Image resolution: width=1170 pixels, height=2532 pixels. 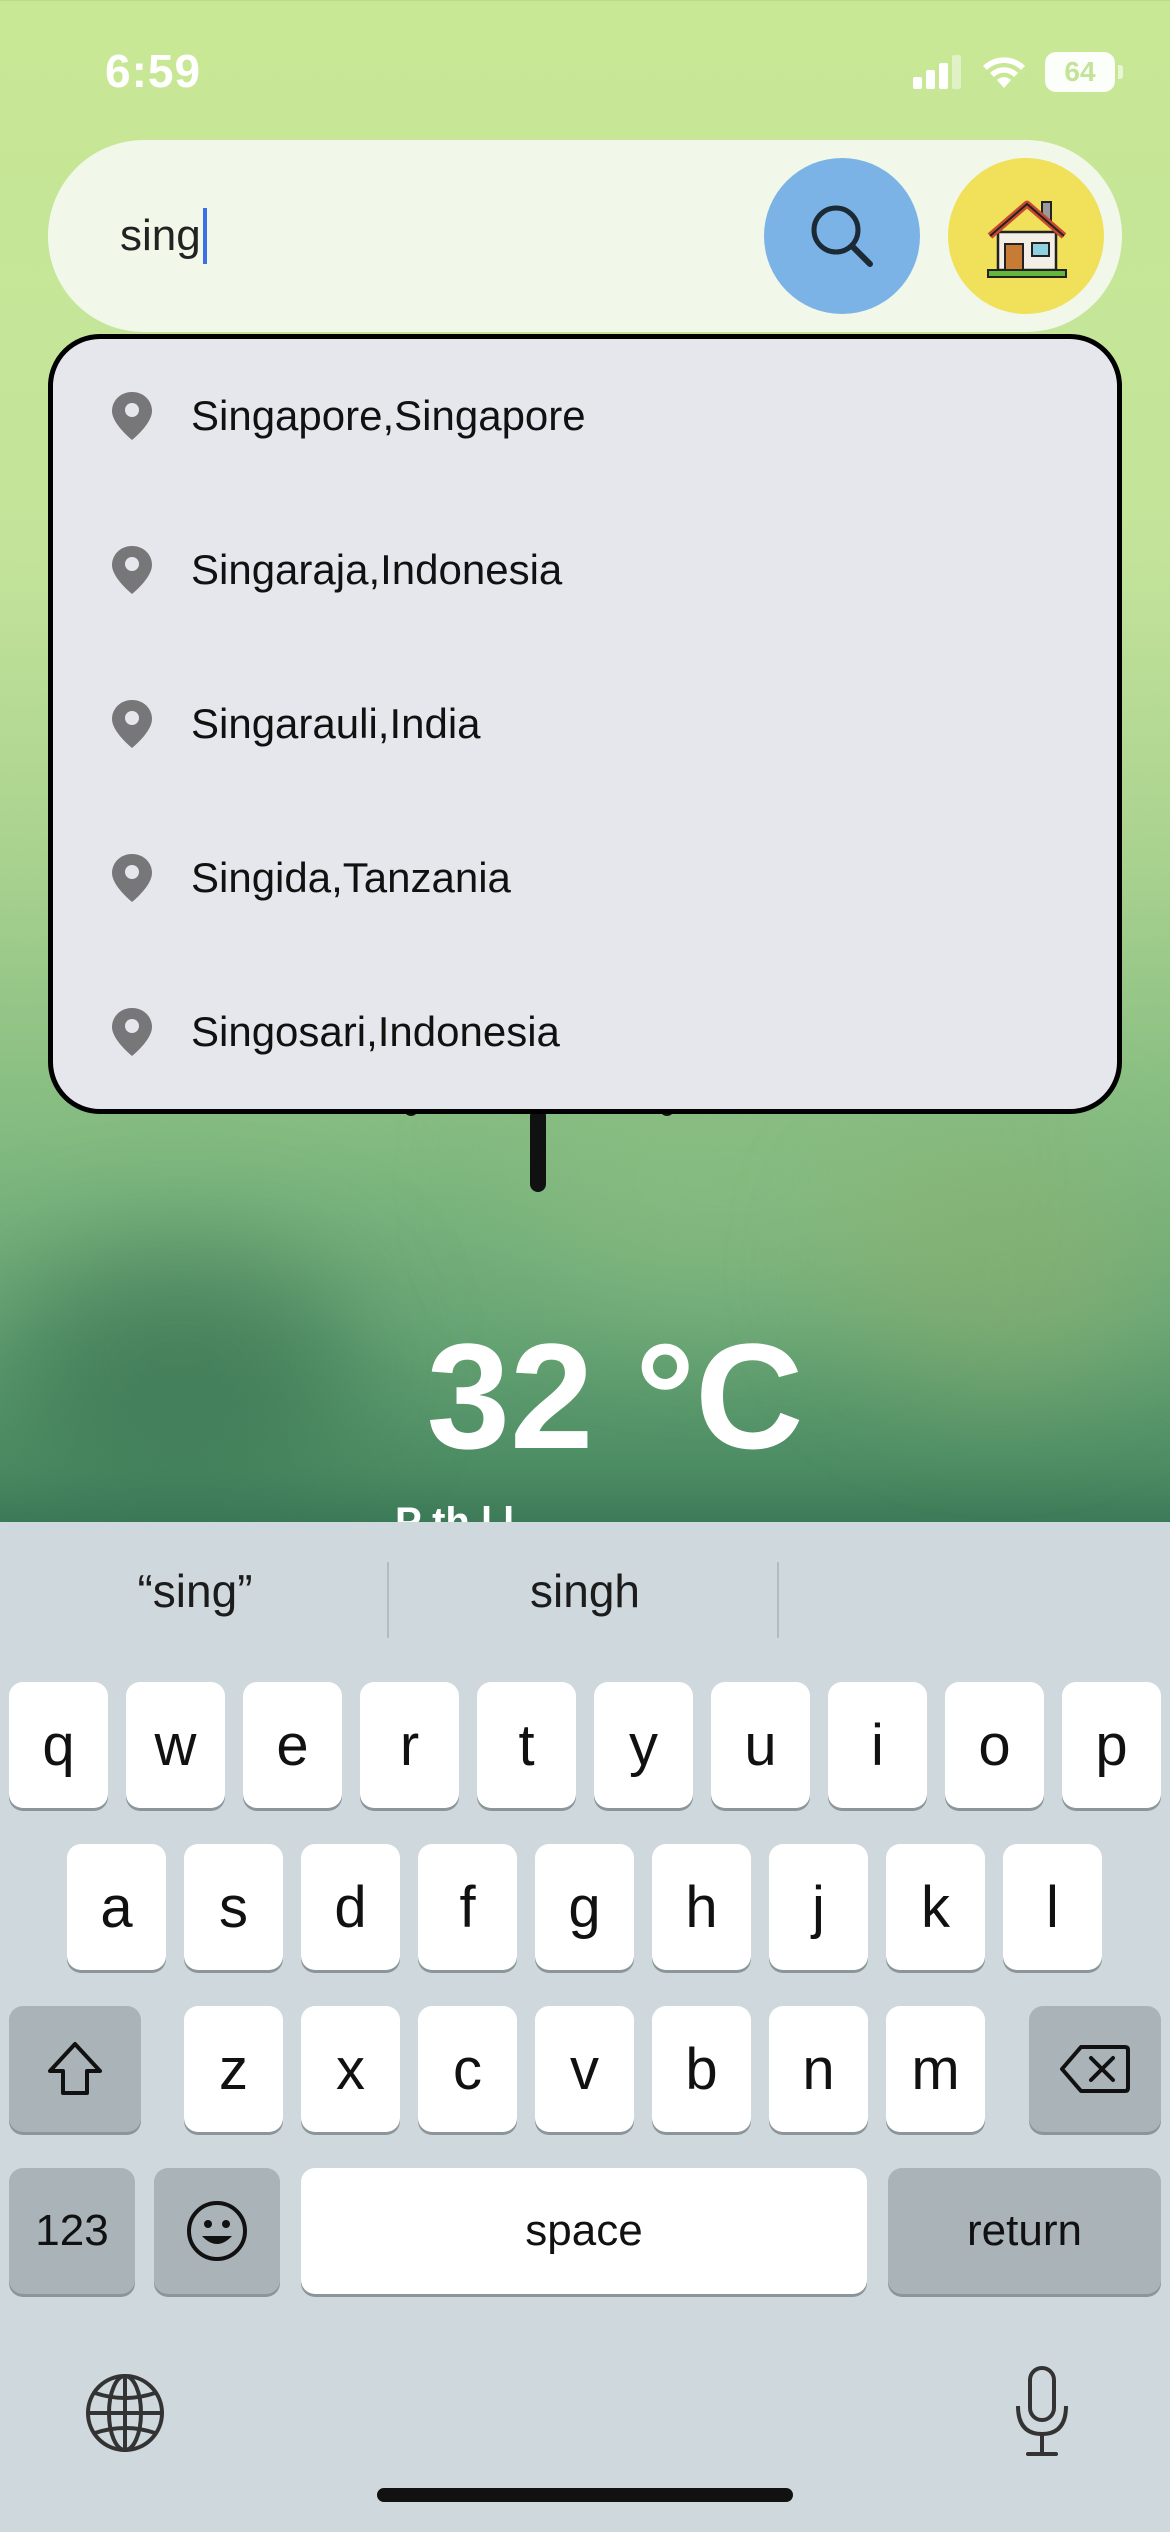 I want to click on key-r: r, so click(x=409, y=1745).